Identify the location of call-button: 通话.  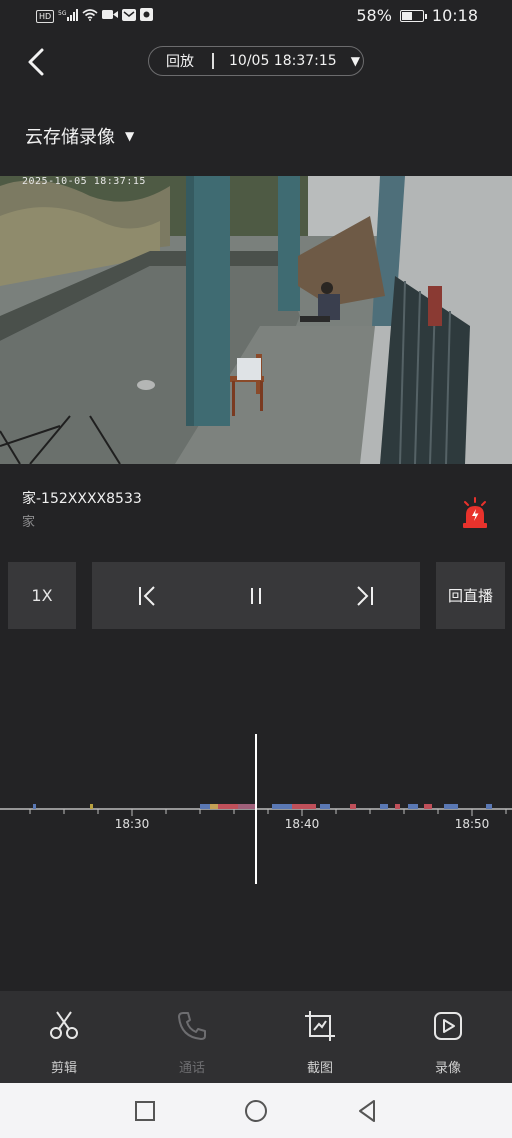
(192, 1037).